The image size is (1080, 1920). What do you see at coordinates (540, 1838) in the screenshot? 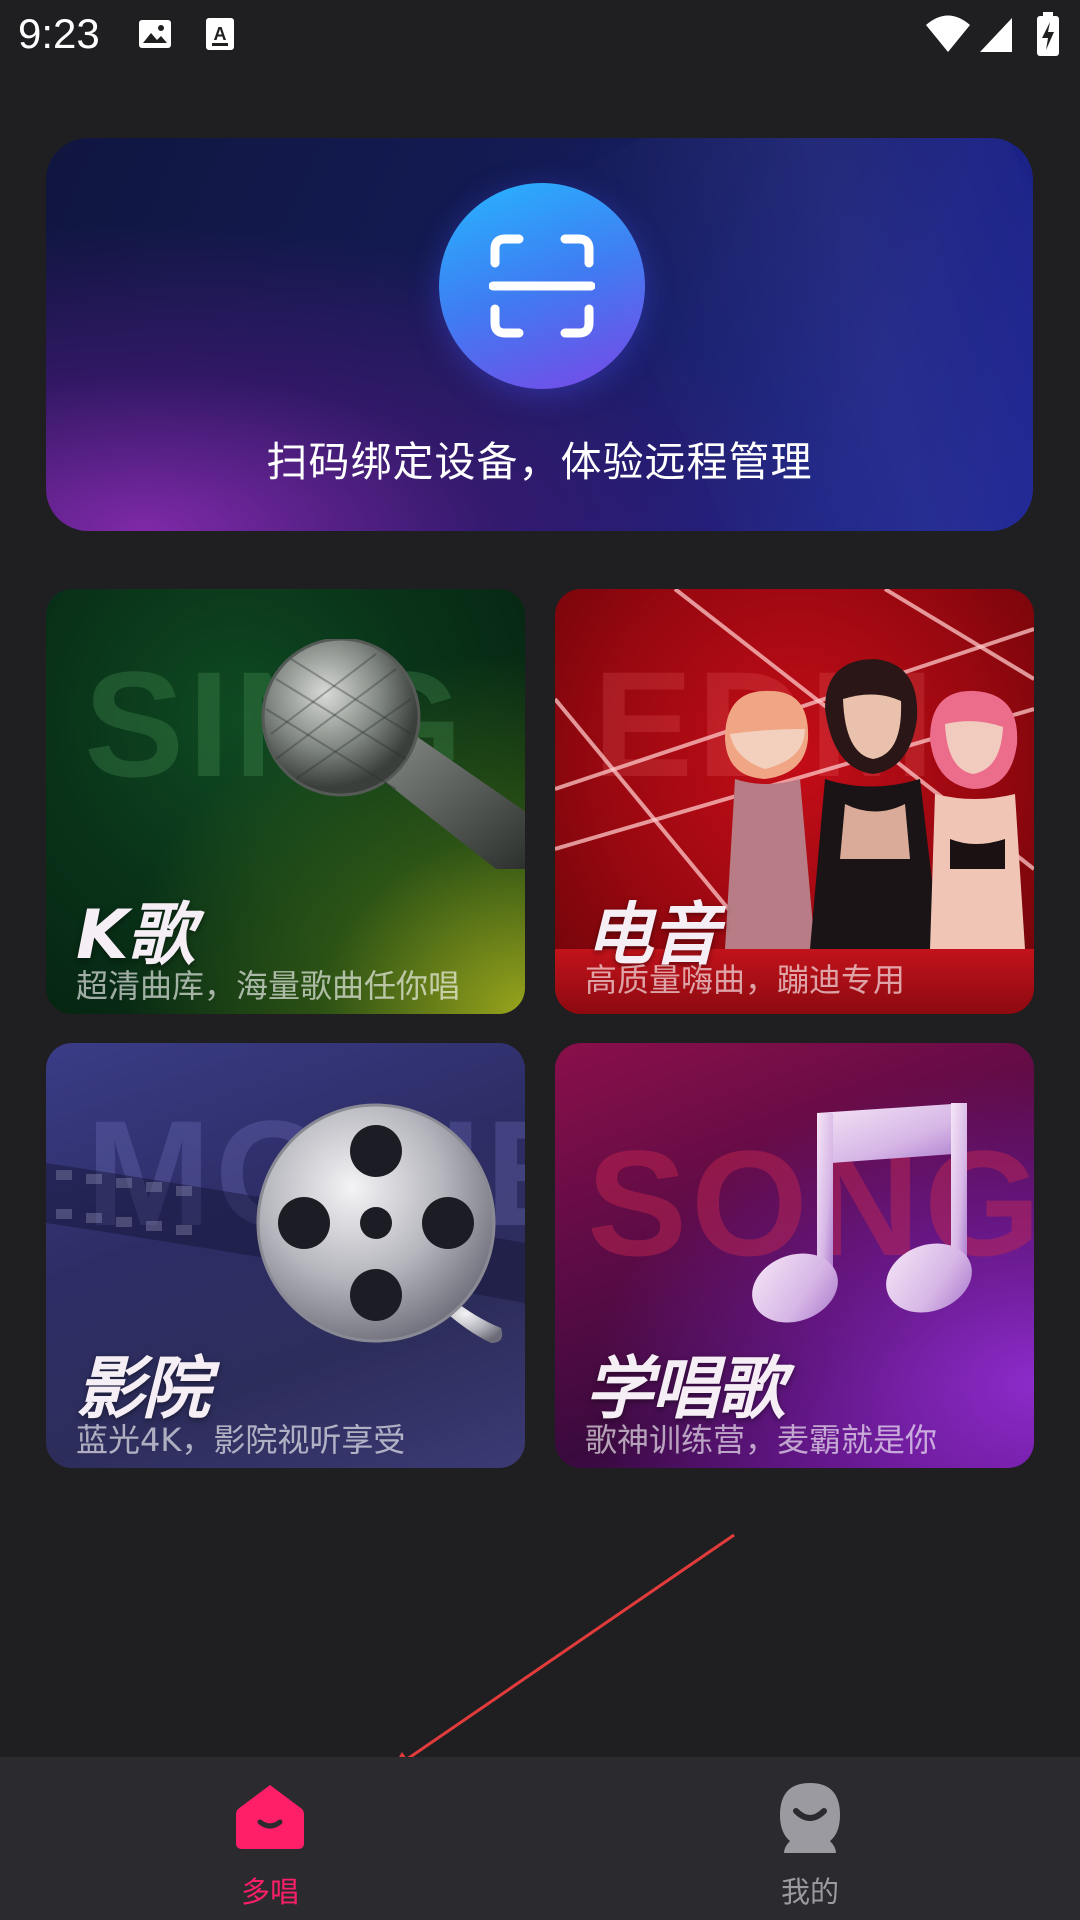
I see `bottom-nav: 多唱 我的` at bounding box center [540, 1838].